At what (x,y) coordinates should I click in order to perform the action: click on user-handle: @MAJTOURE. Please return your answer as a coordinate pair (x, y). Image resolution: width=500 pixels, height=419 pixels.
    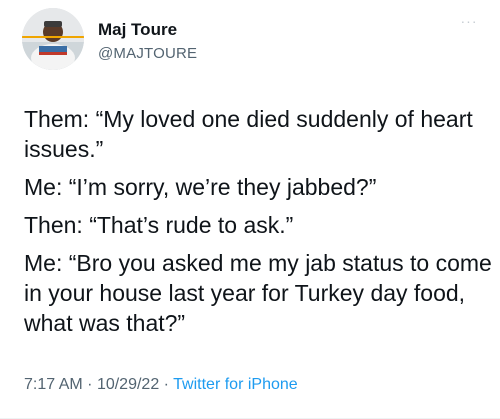
    Looking at the image, I should click on (147, 54).